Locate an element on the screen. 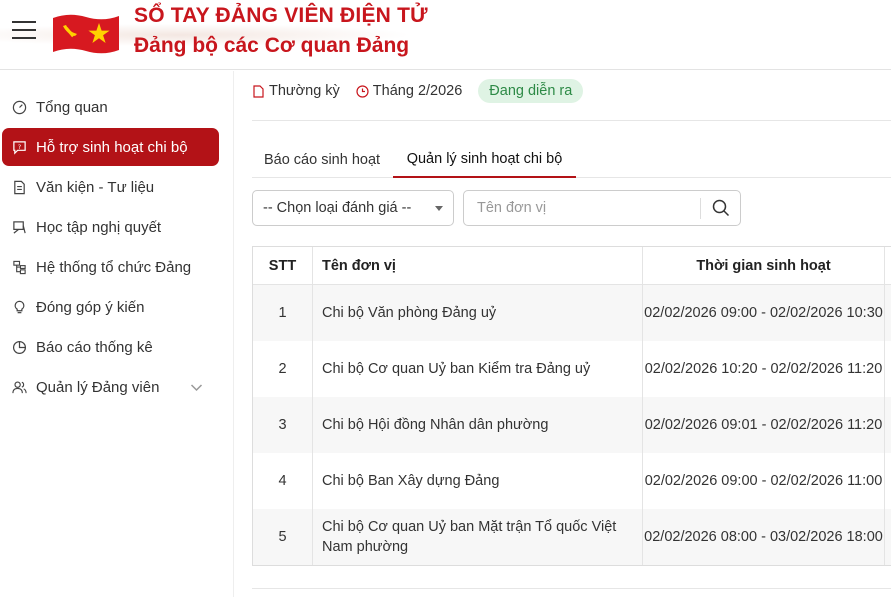 Image resolution: width=891 pixels, height=597 pixels. sidebar-item-he-thong-to-chuc: Hệ thống tổ chức Đảng is located at coordinates (117, 267).